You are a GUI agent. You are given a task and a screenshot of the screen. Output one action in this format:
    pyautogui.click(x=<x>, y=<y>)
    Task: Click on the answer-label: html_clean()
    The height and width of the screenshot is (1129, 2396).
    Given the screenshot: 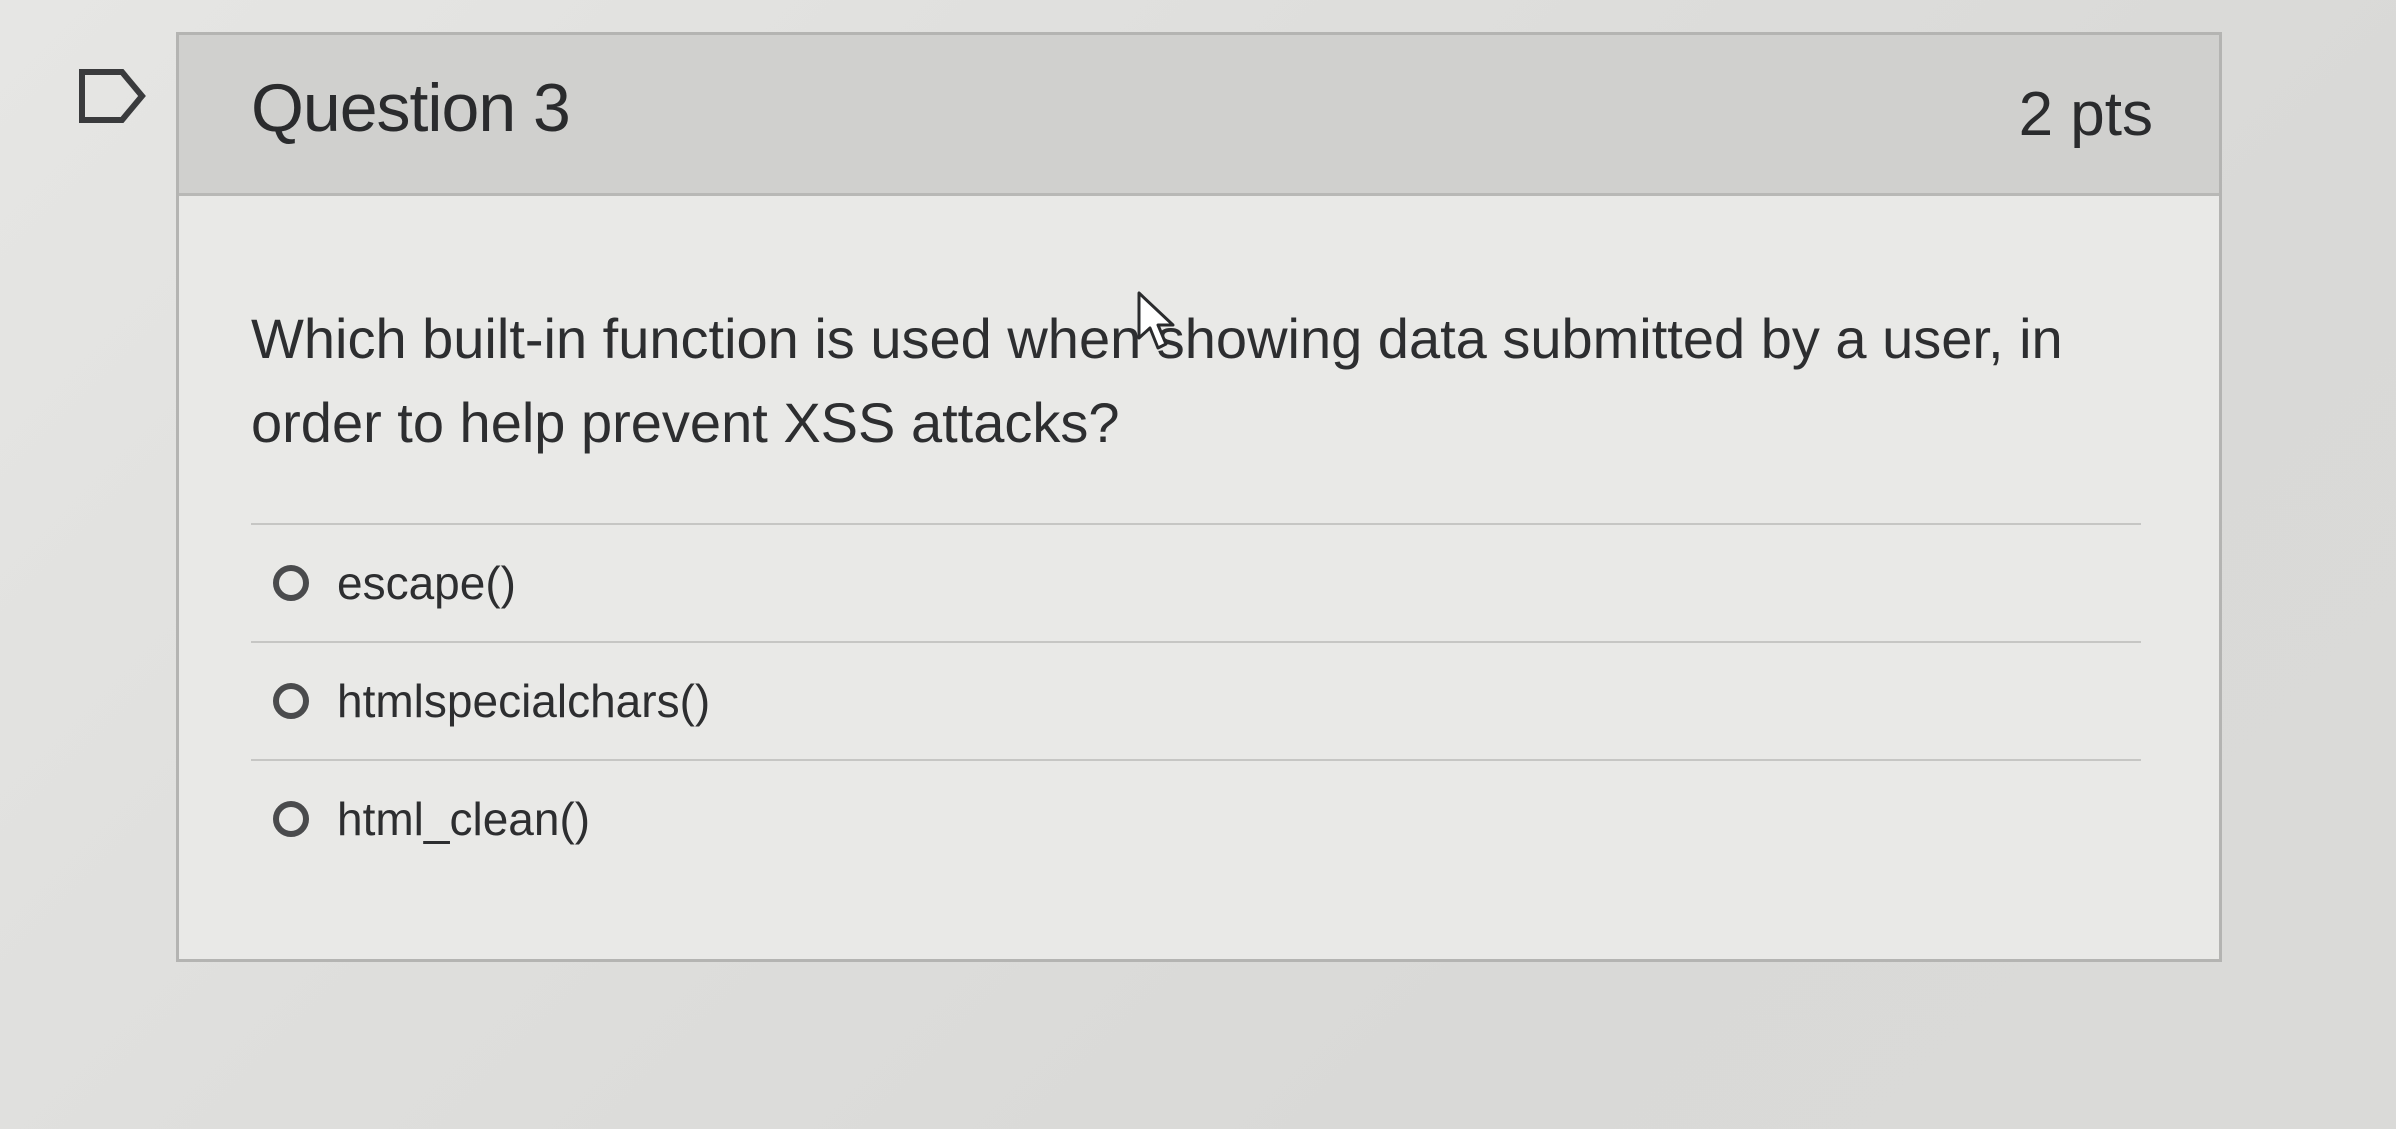 What is the action you would take?
    pyautogui.click(x=464, y=819)
    